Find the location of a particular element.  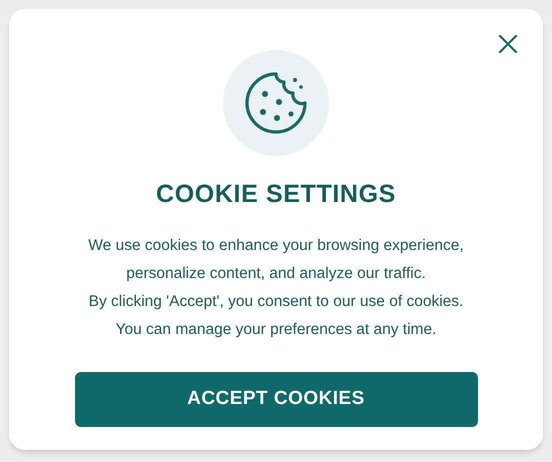

dialog-title: COOKIE SETTINGS is located at coordinates (276, 194).